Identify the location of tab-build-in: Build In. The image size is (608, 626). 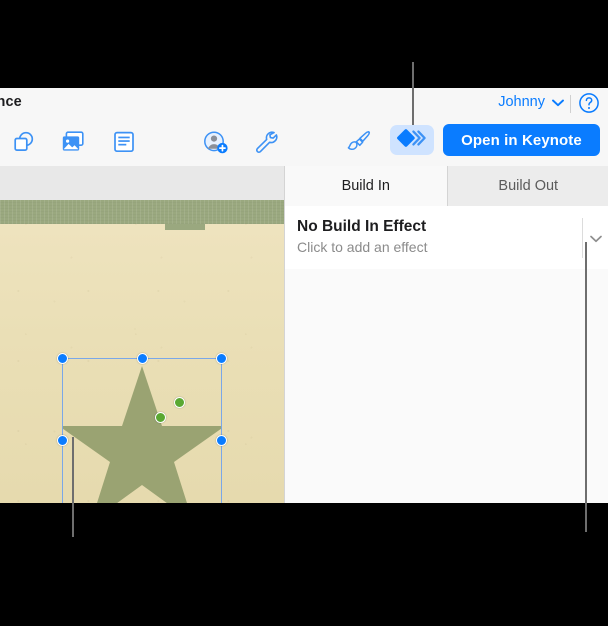
(366, 186).